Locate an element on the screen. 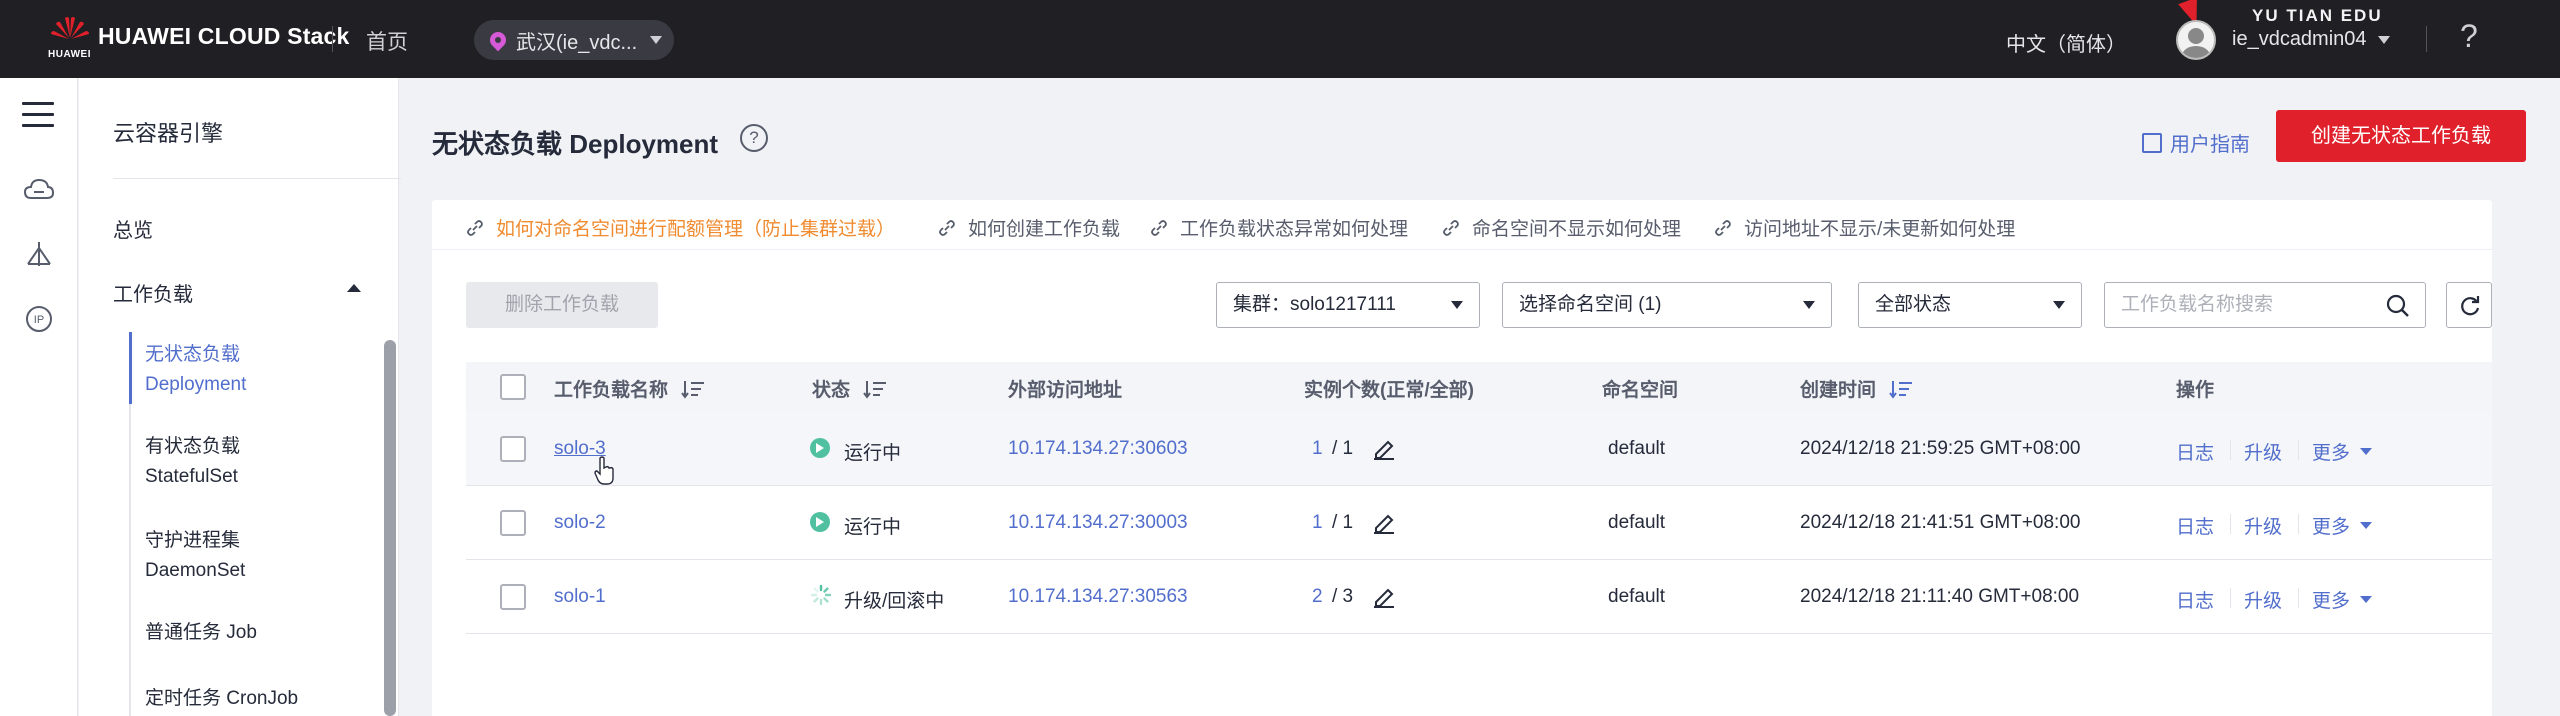  created-time: 2024/12/18 21:41:51 GMT+08:00 is located at coordinates (1940, 522).